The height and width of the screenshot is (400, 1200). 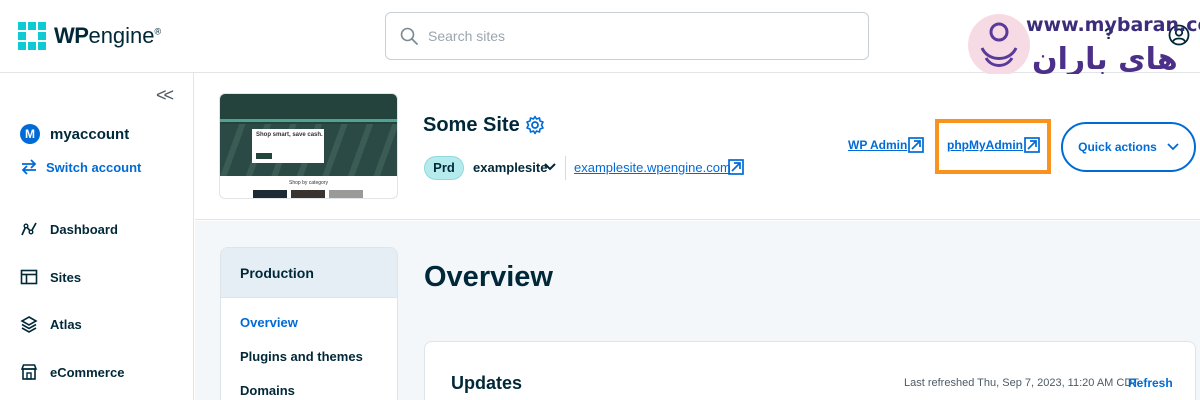 I want to click on store-icon, so click(x=29, y=372).